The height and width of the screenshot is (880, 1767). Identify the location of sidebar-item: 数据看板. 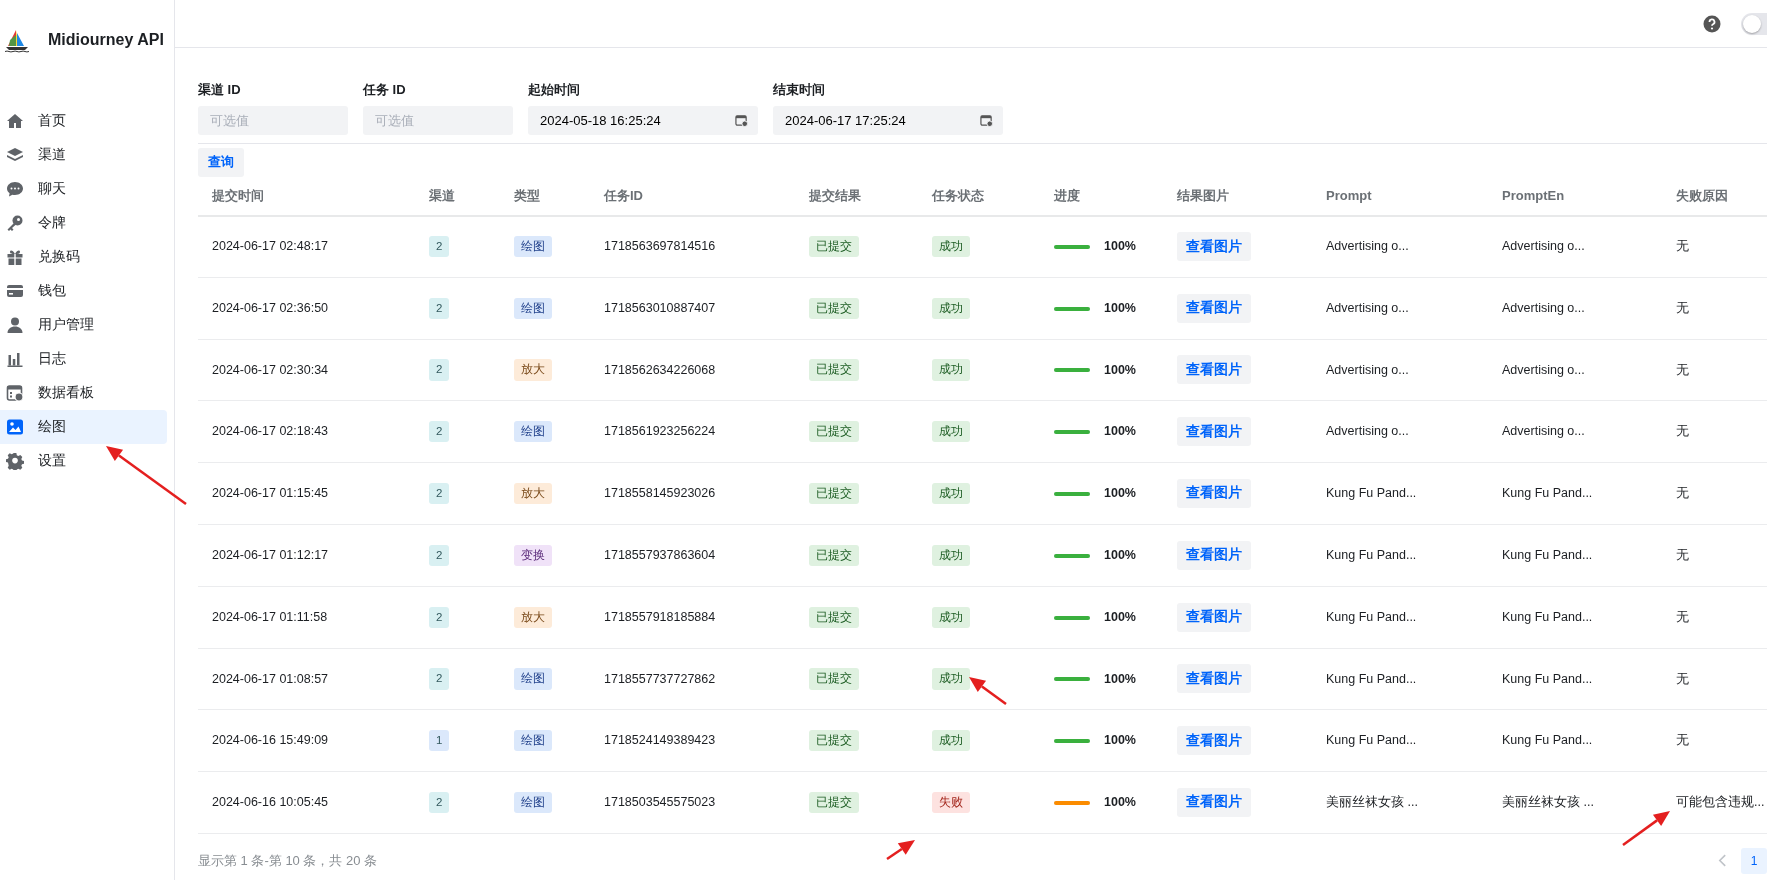
(83, 393).